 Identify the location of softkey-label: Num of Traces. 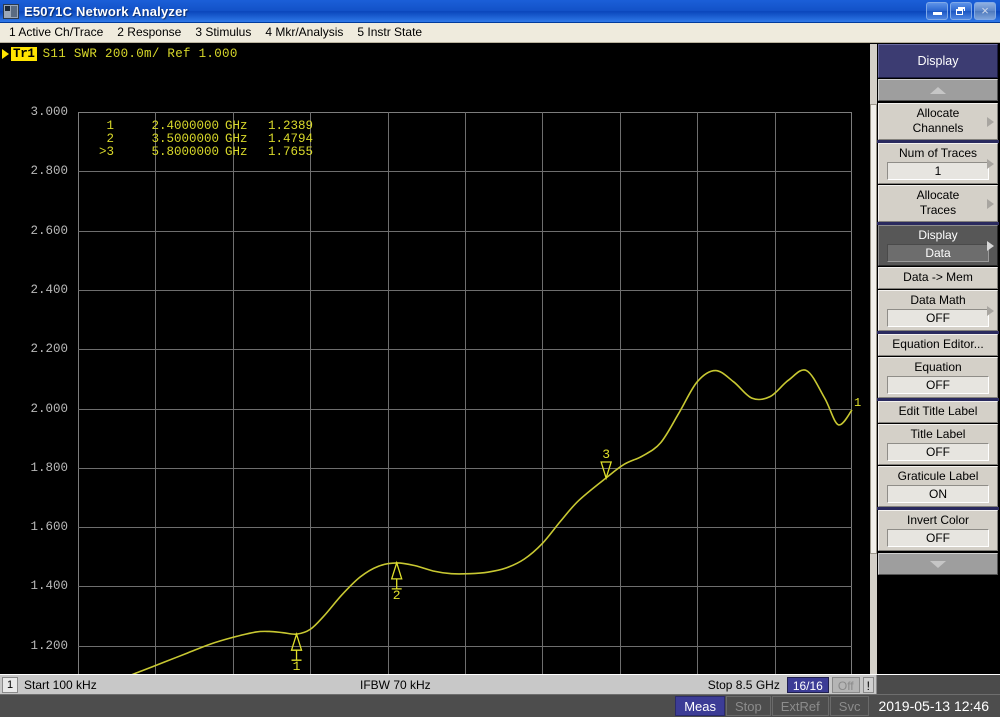
(938, 153).